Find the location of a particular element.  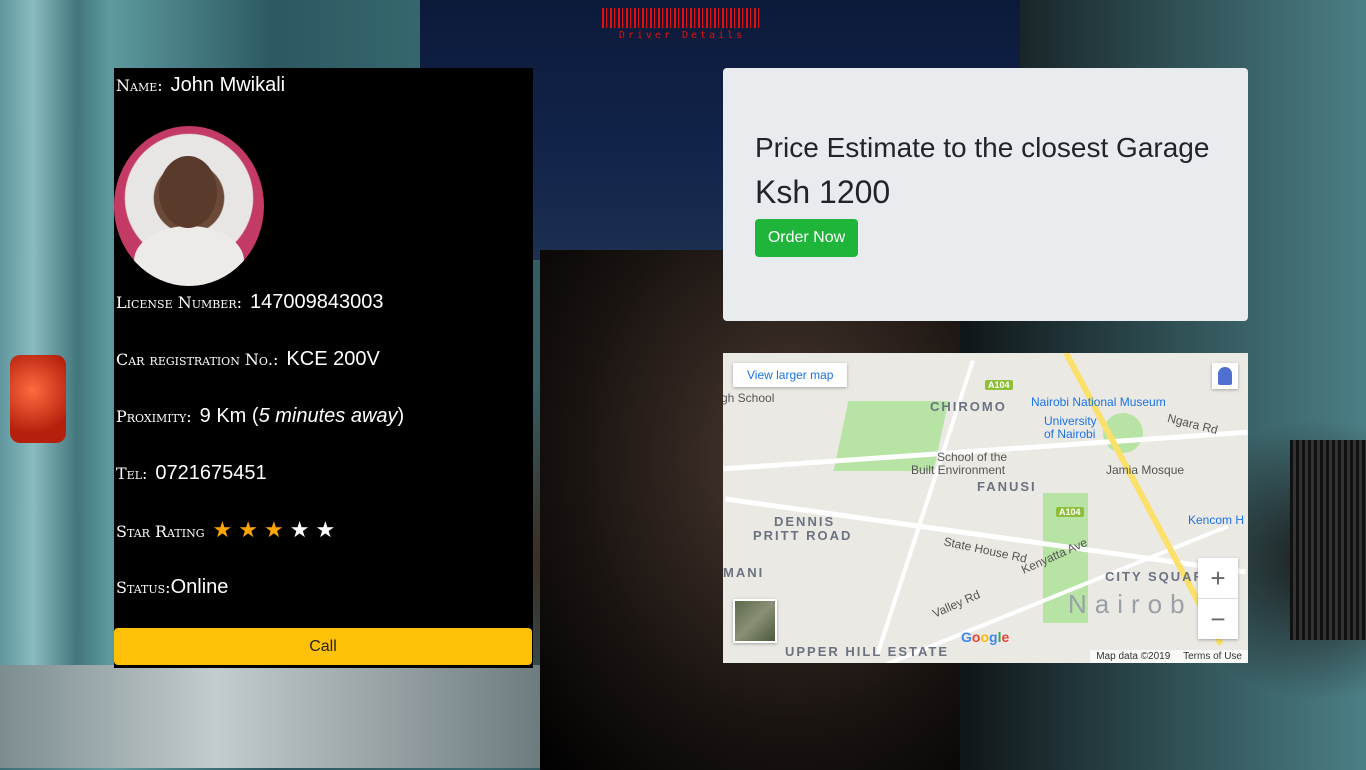

driver-name-row: Name: John Mwikali is located at coordinates (200, 85).